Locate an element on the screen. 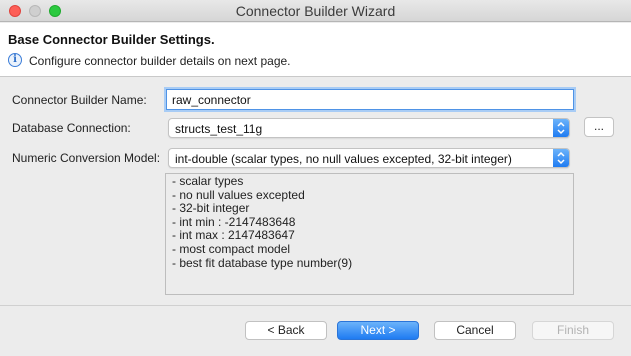  details-line: - 32-bit integer is located at coordinates (211, 208).